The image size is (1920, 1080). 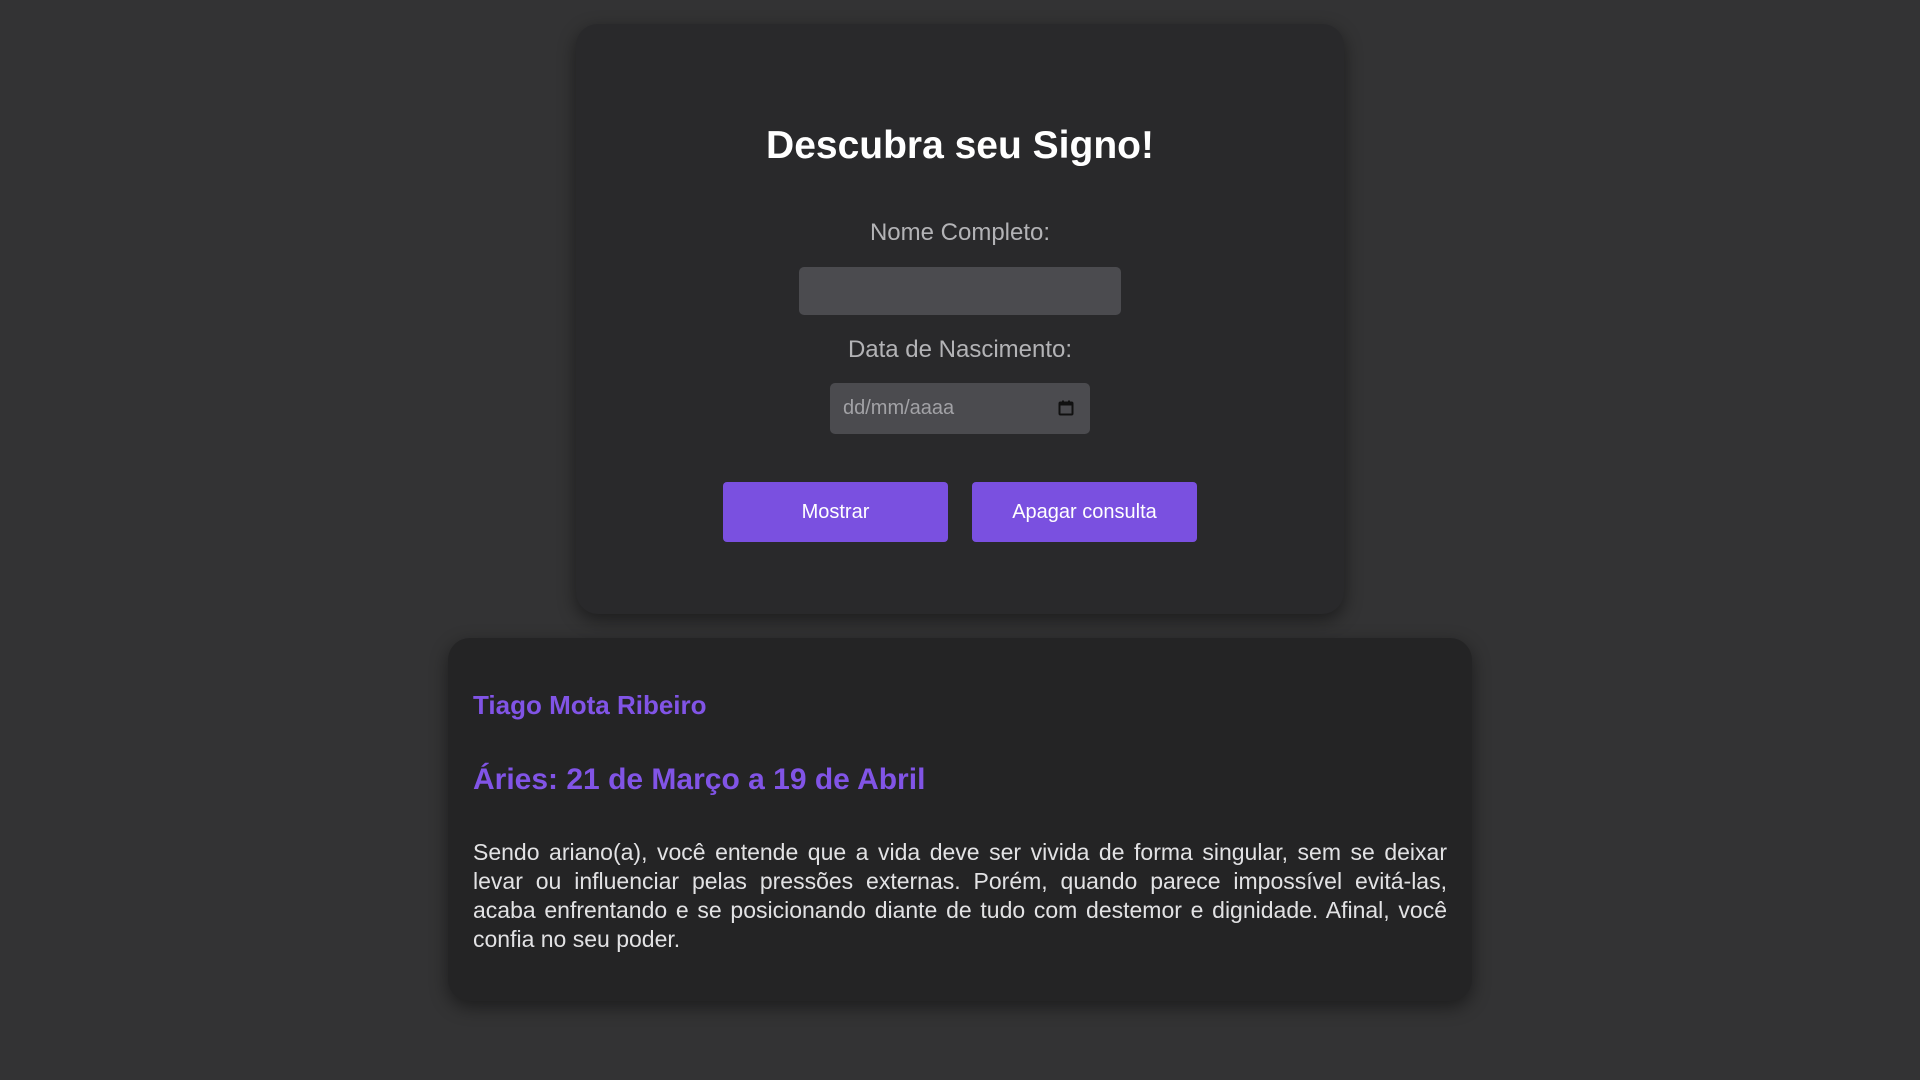 I want to click on show-button: Mostrar, so click(x=835, y=512).